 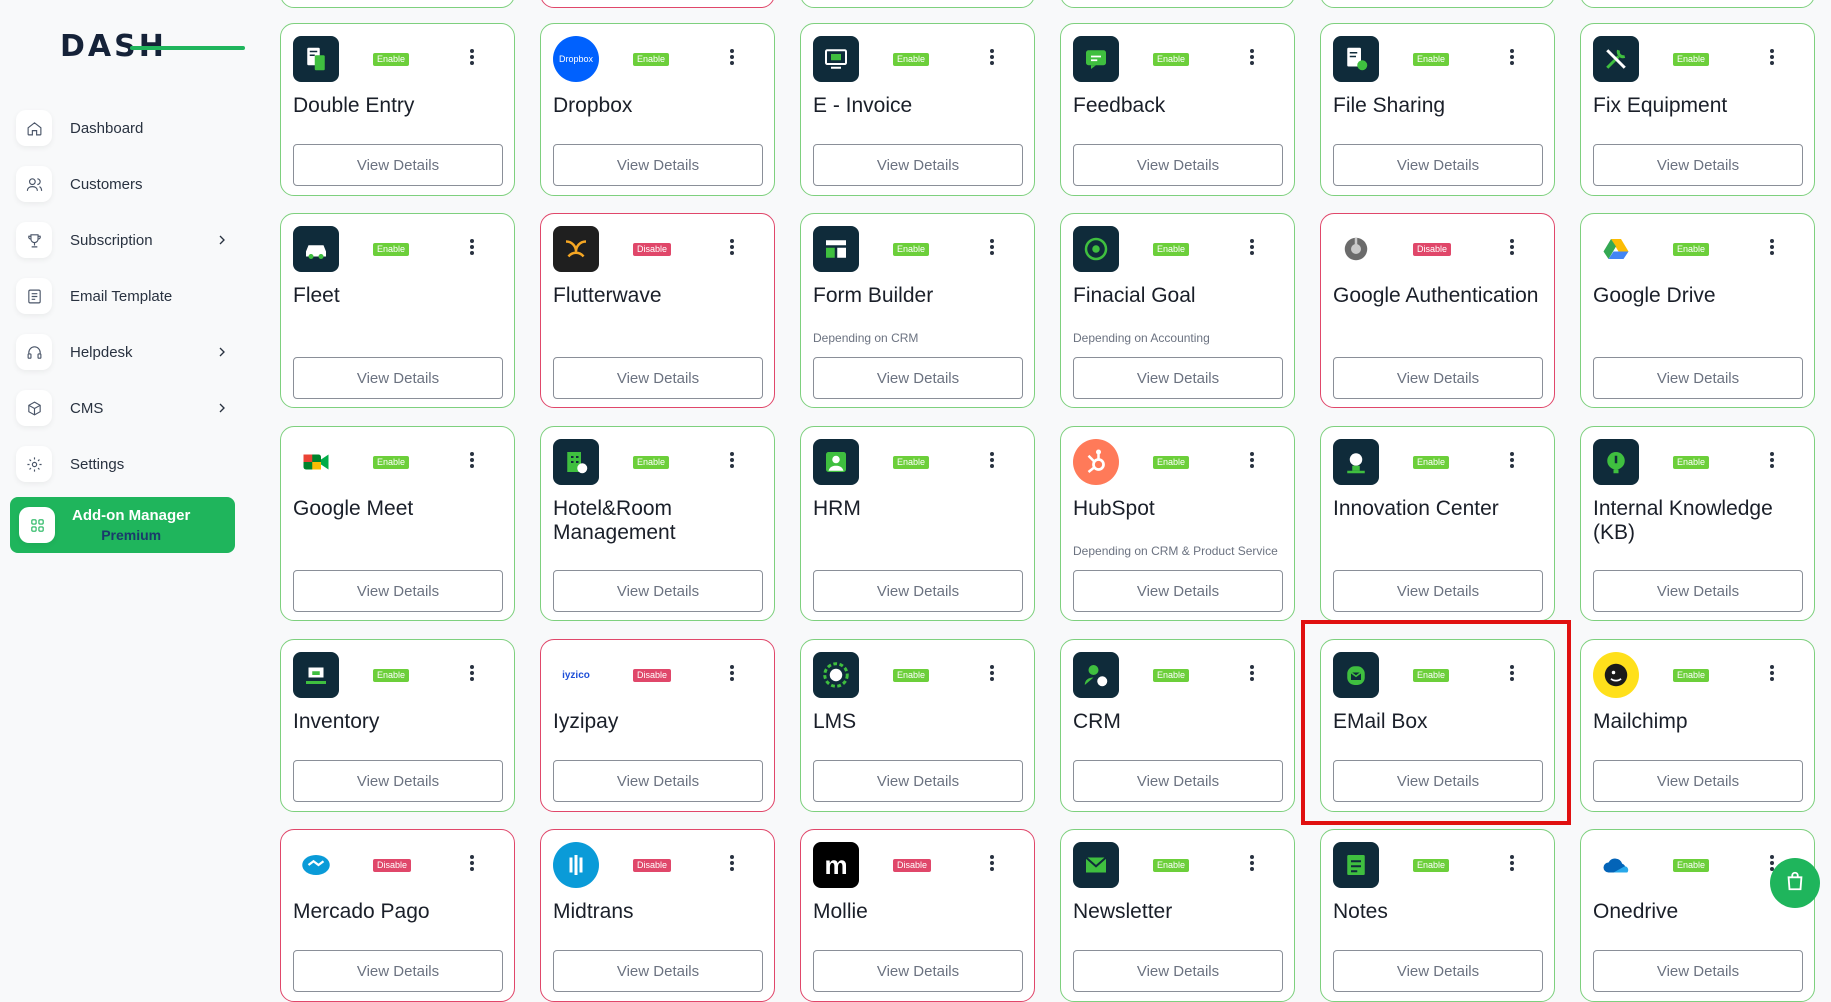 I want to click on sidebar-item-customers: Customers, so click(x=126, y=184).